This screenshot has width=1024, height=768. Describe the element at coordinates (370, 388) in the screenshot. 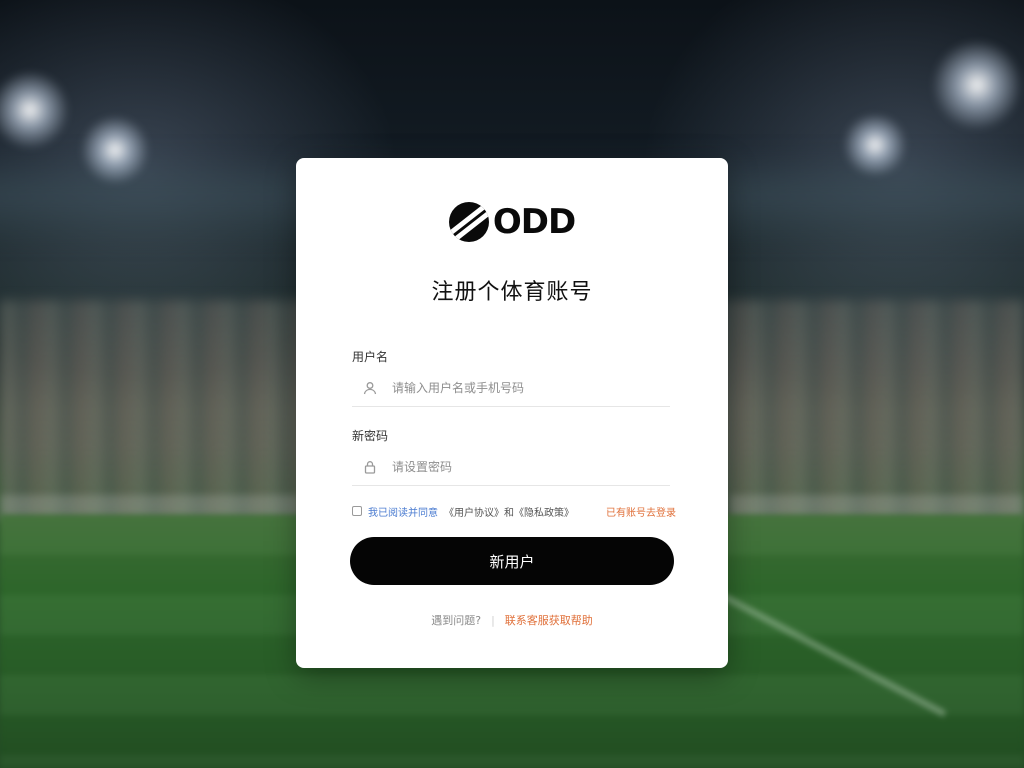

I see `user-icon` at that location.